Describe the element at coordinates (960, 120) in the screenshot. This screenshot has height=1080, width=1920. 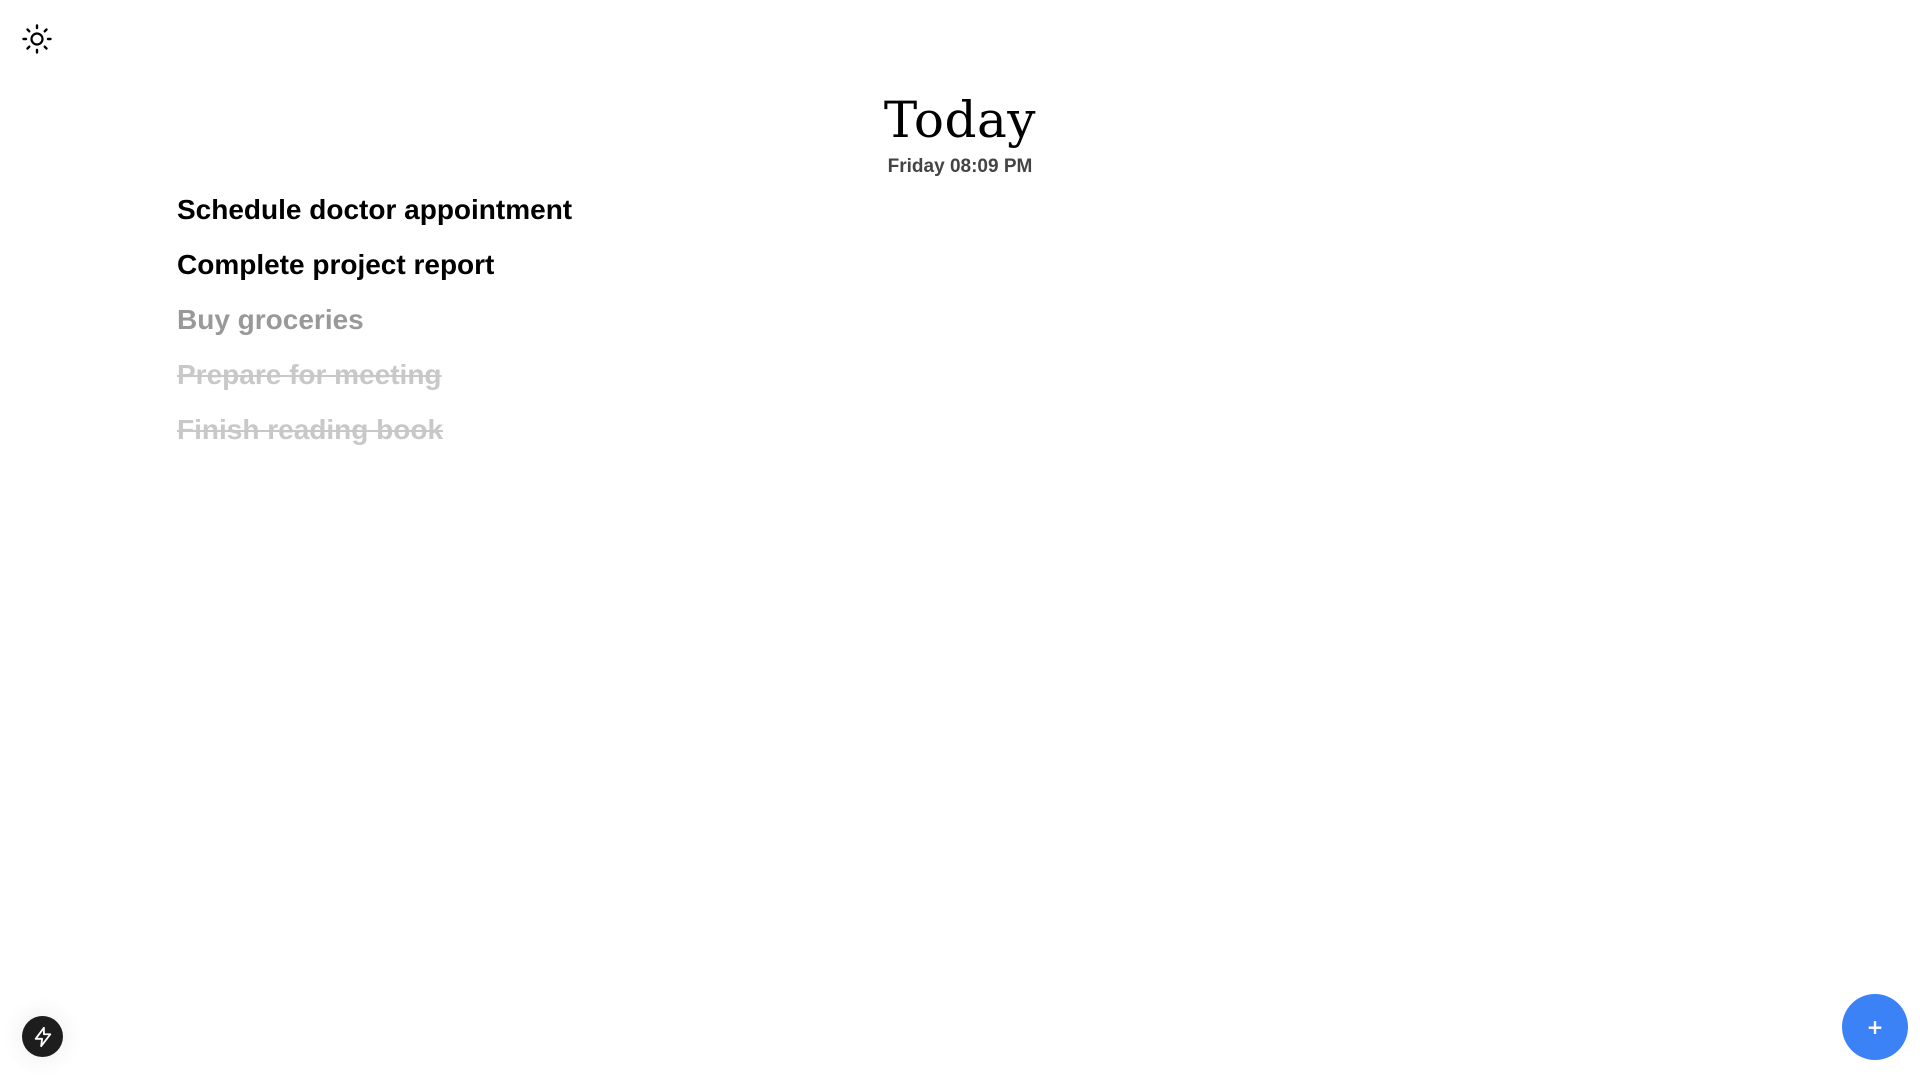
I see `page-title: Today` at that location.